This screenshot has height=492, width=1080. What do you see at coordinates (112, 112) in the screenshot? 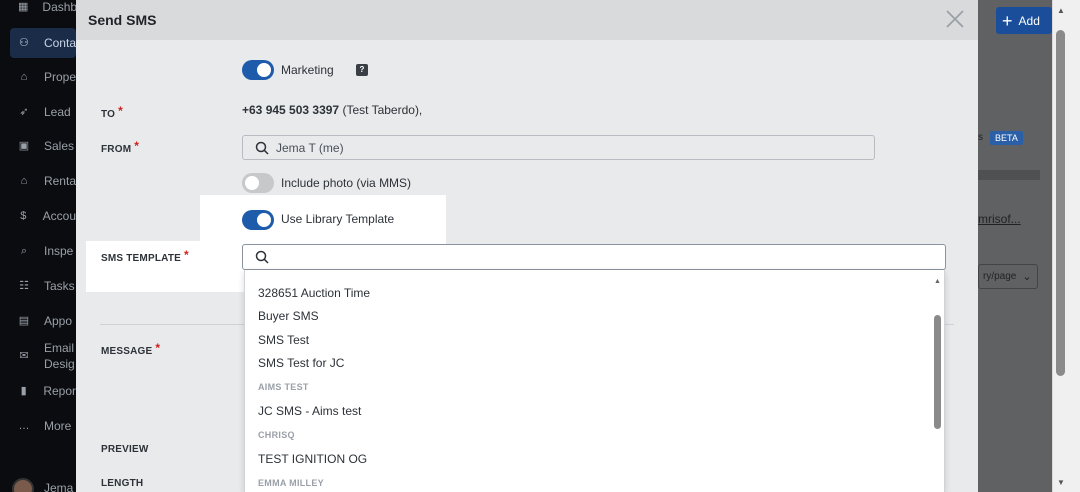
I see `to-label: TO *` at bounding box center [112, 112].